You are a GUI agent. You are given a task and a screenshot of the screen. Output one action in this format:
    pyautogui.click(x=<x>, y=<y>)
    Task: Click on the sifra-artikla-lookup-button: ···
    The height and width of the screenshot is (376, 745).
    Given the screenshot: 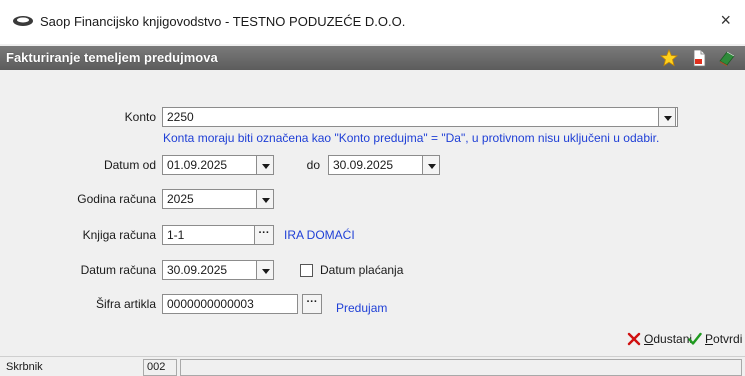 What is the action you would take?
    pyautogui.click(x=312, y=304)
    